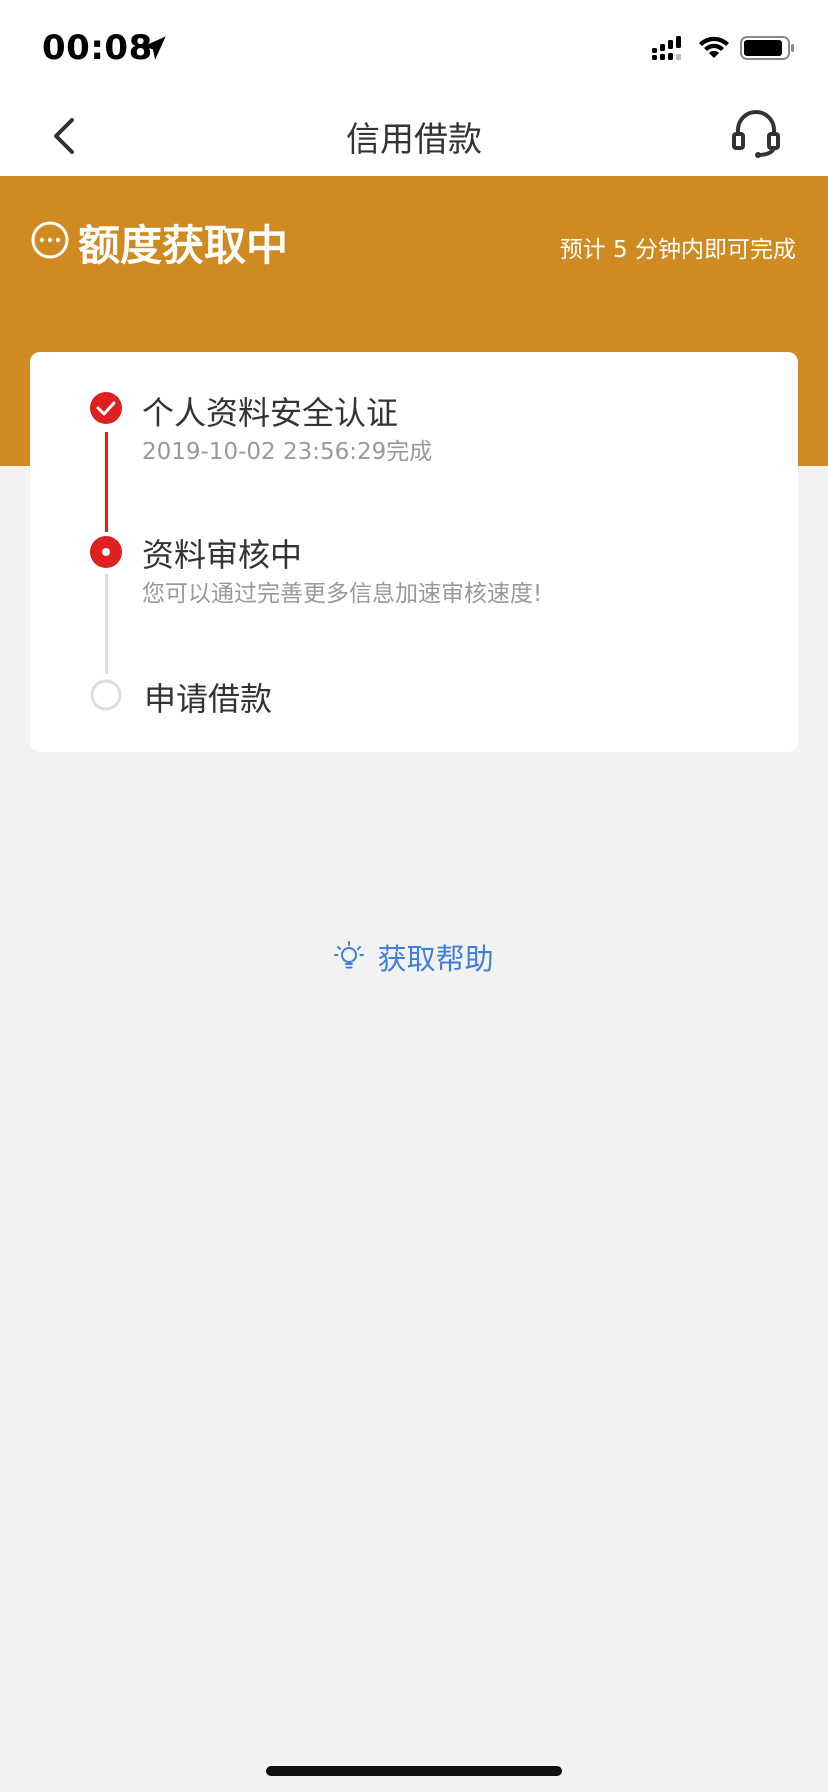  I want to click on step-subtitle: 2019-10-02 23:56:29完成, so click(287, 452).